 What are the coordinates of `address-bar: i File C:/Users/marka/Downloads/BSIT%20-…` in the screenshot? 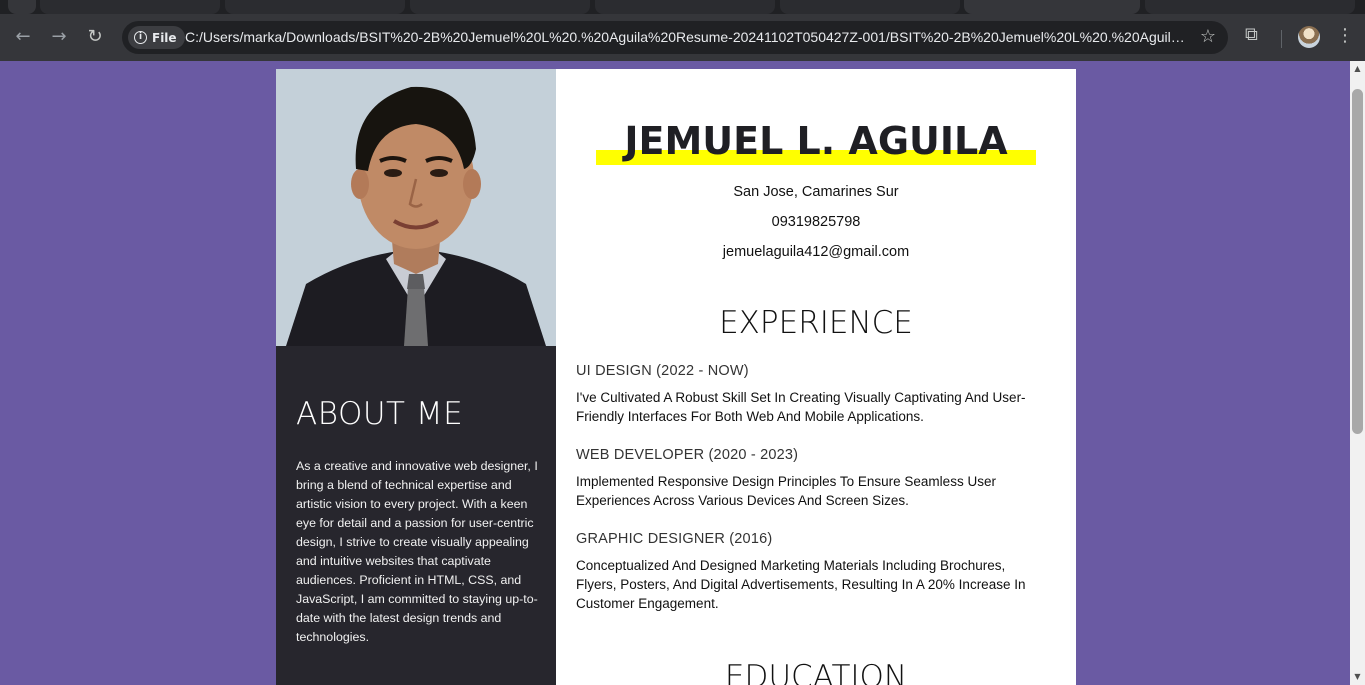 It's located at (675, 37).